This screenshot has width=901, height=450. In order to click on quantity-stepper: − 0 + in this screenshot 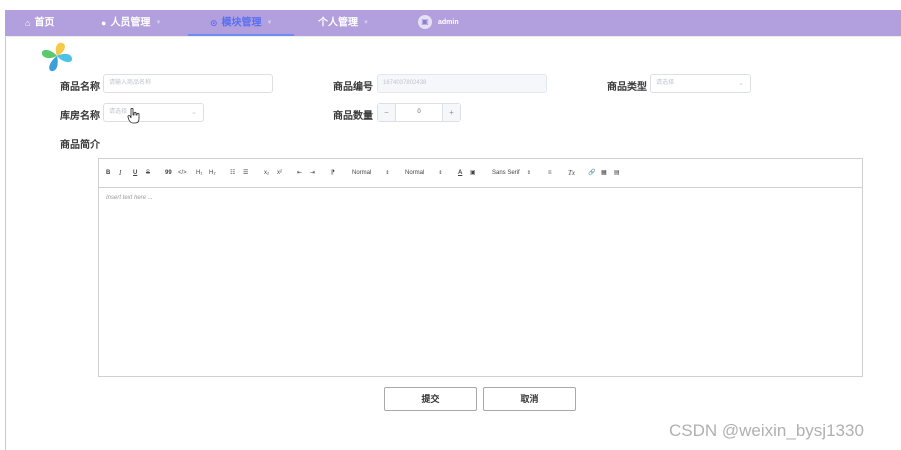, I will do `click(419, 112)`.